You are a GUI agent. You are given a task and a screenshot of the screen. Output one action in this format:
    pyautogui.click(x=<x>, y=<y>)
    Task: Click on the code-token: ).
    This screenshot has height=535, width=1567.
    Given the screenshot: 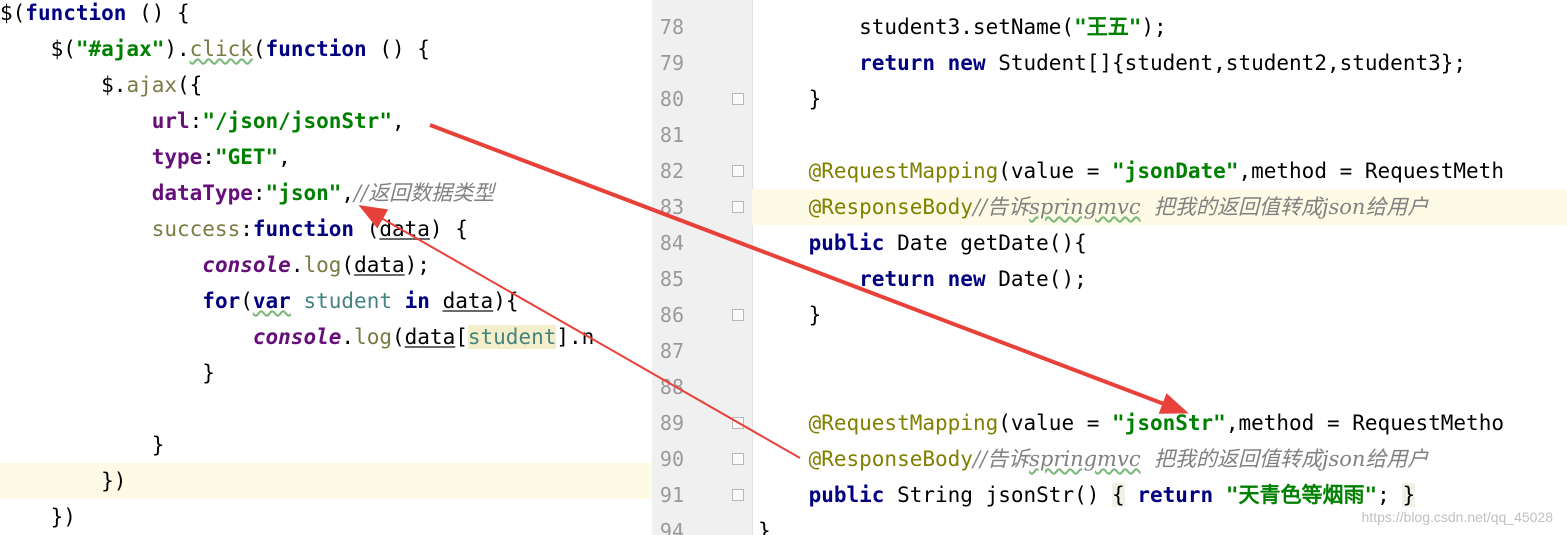 What is the action you would take?
    pyautogui.click(x=177, y=49)
    